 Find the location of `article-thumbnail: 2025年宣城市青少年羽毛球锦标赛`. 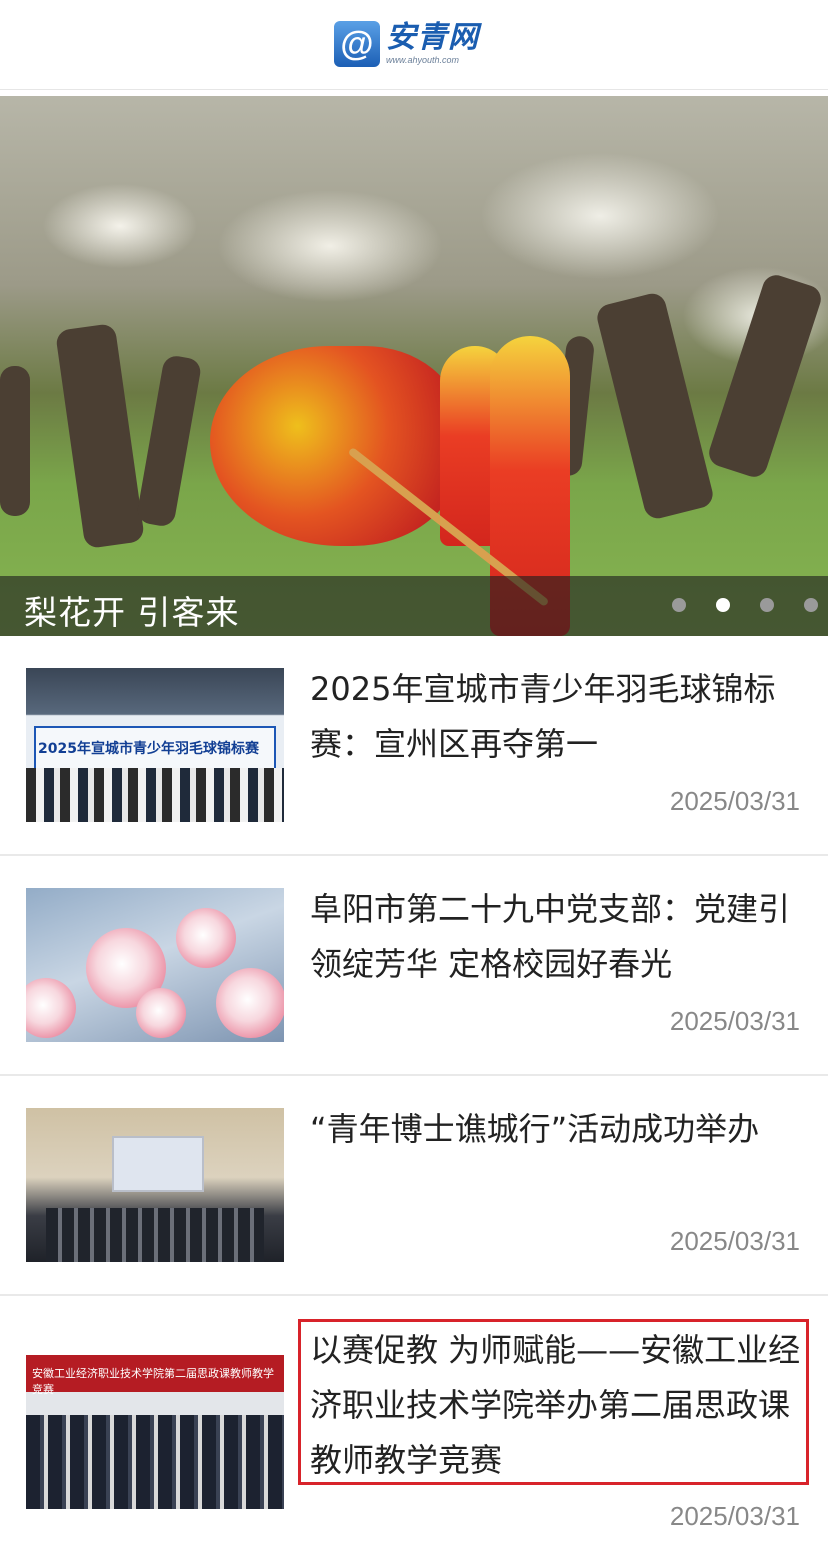

article-thumbnail: 2025年宣城市青少年羽毛球锦标赛 is located at coordinates (155, 745).